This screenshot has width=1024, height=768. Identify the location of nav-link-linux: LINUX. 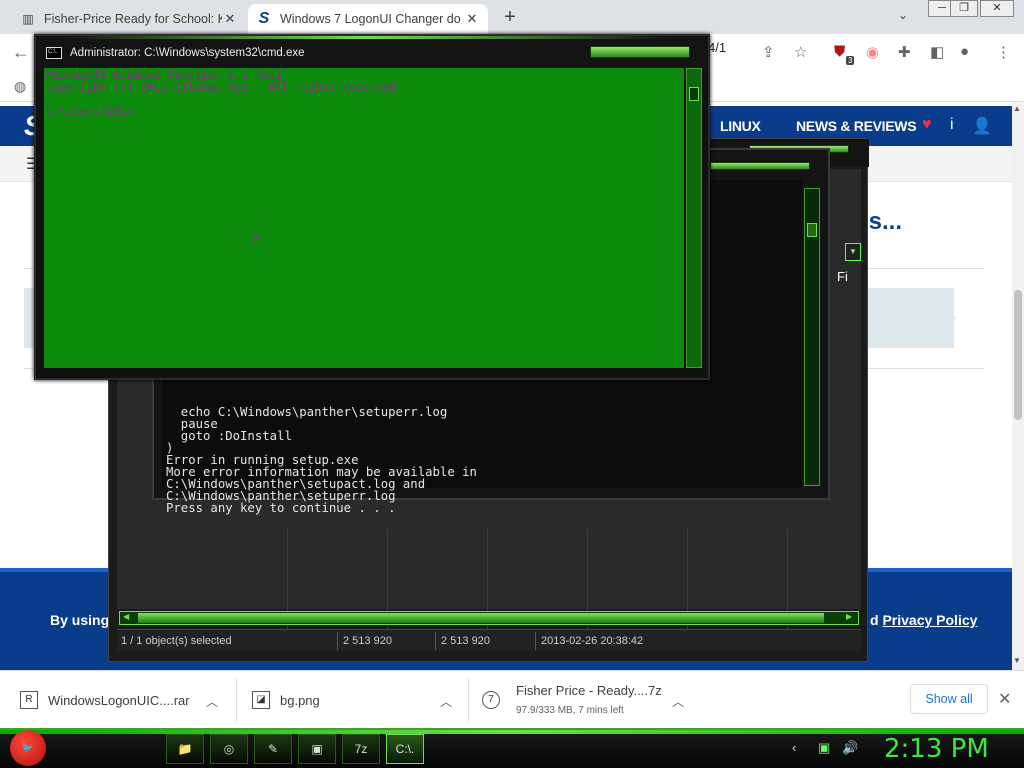
(740, 126).